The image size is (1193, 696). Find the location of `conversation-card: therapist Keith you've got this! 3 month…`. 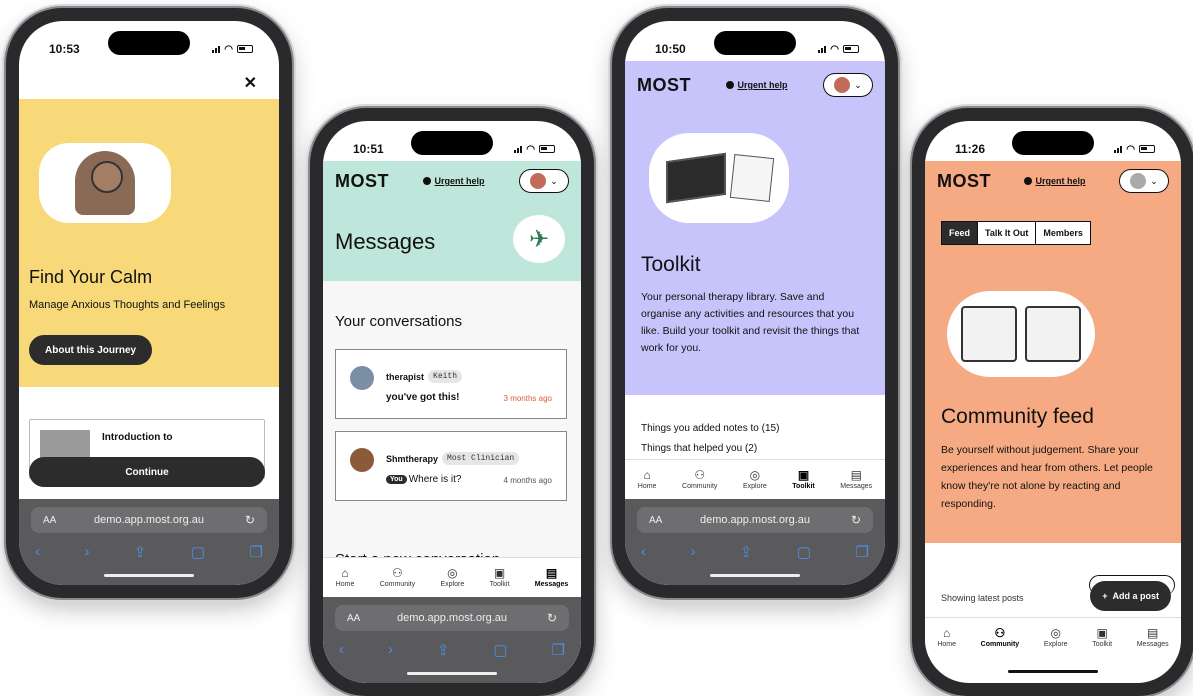

conversation-card: therapist Keith you've got this! 3 month… is located at coordinates (451, 384).